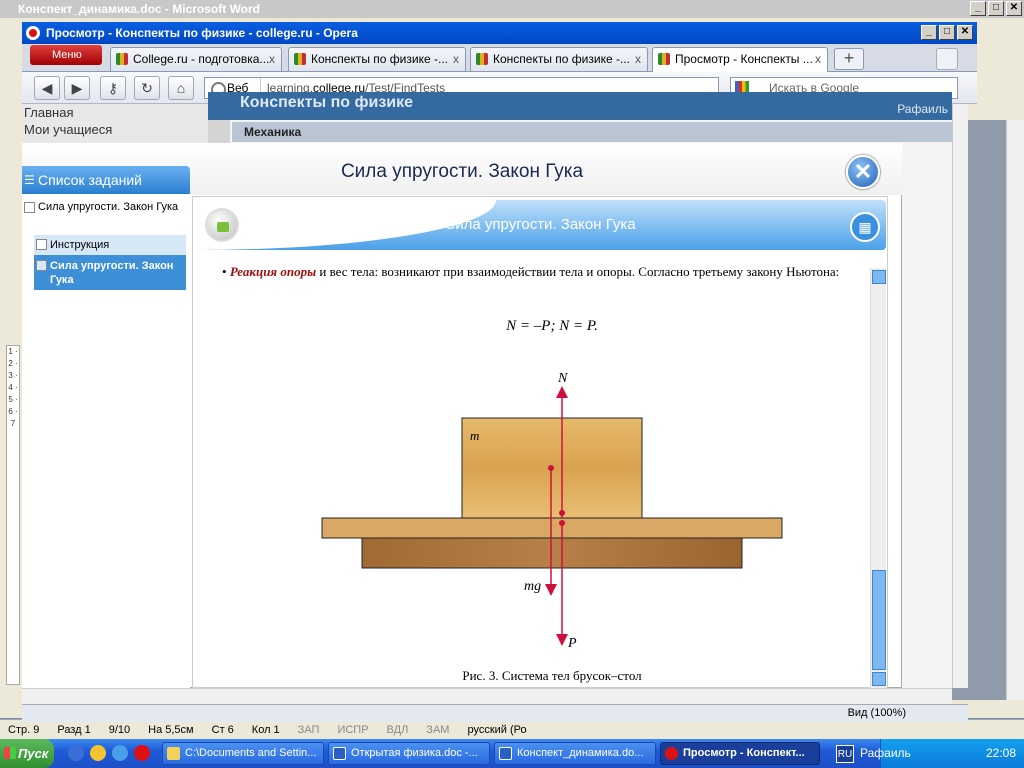  I want to click on opera-close-button: ✕, so click(965, 32).